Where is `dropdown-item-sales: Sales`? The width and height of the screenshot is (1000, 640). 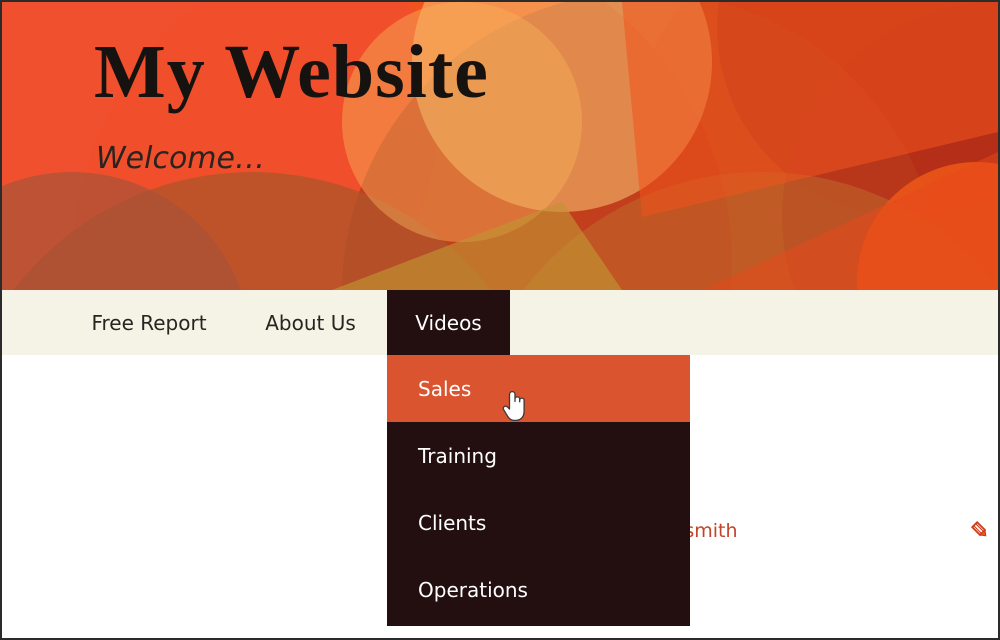
dropdown-item-sales: Sales is located at coordinates (538, 388).